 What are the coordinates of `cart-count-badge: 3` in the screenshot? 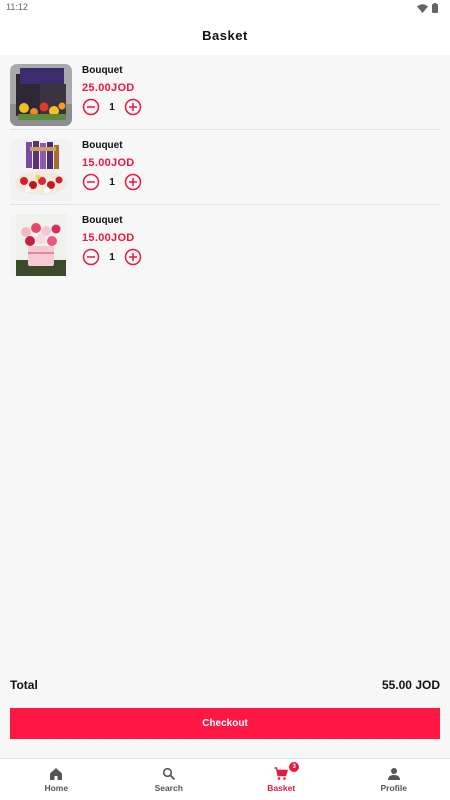 It's located at (294, 767).